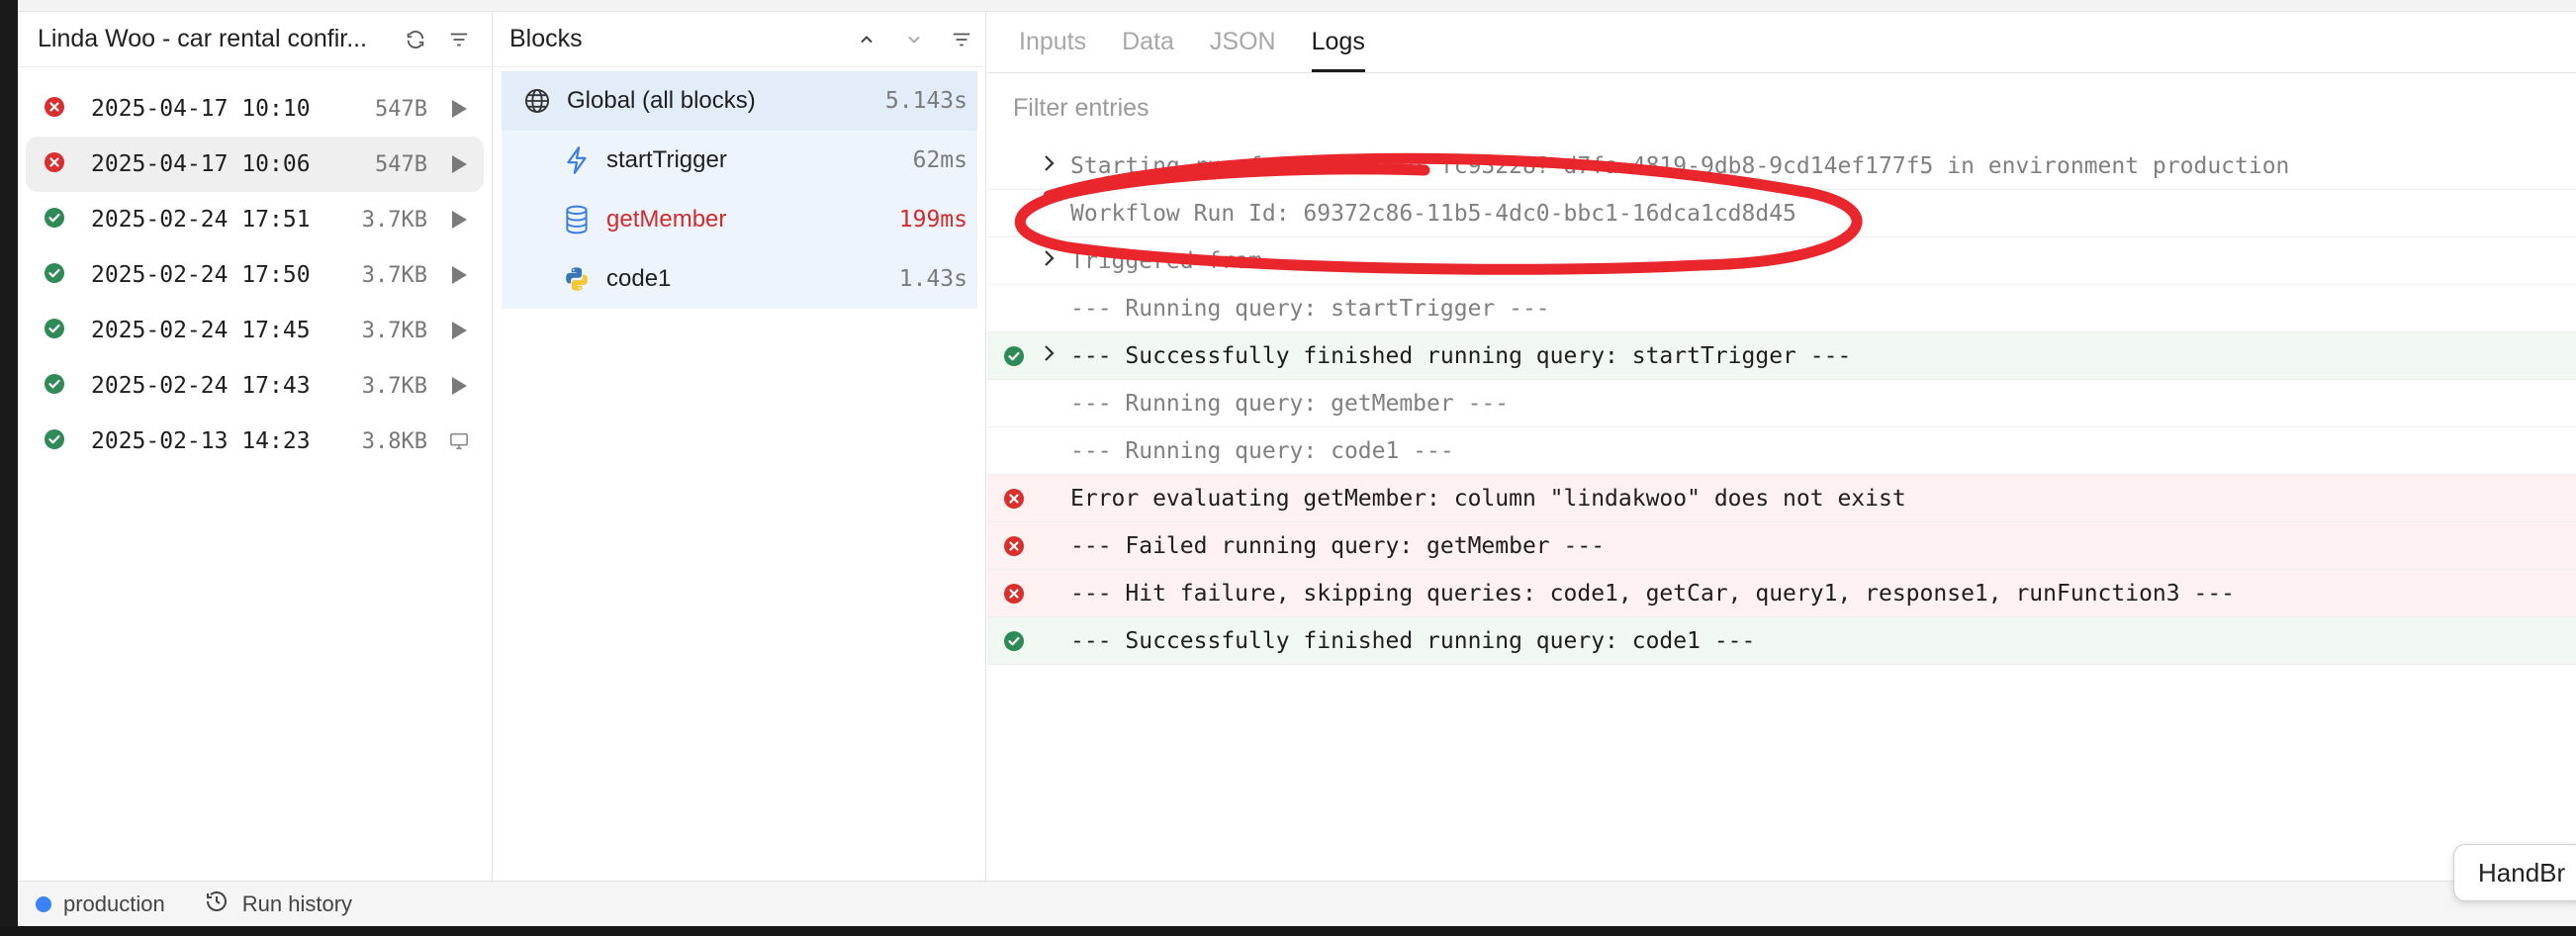 The image size is (2576, 936). What do you see at coordinates (867, 39) in the screenshot?
I see `chevron-up-icon` at bounding box center [867, 39].